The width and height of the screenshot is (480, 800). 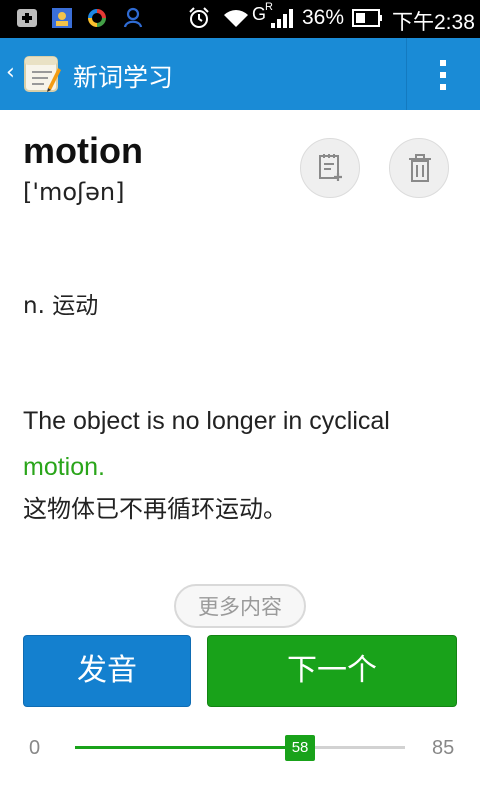 What do you see at coordinates (240, 74) in the screenshot?
I see `action-bar: ‹ 新词学习` at bounding box center [240, 74].